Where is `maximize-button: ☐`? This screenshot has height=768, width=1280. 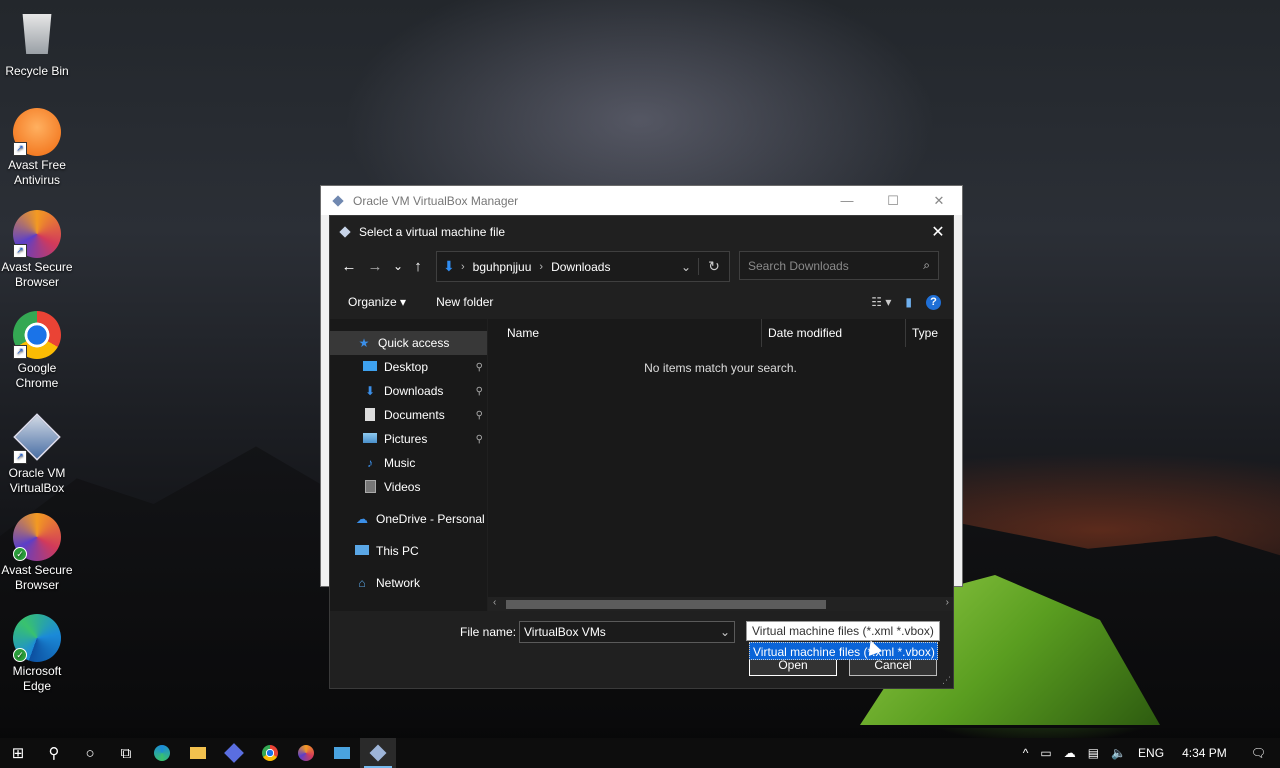
maximize-button: ☐ is located at coordinates (893, 201).